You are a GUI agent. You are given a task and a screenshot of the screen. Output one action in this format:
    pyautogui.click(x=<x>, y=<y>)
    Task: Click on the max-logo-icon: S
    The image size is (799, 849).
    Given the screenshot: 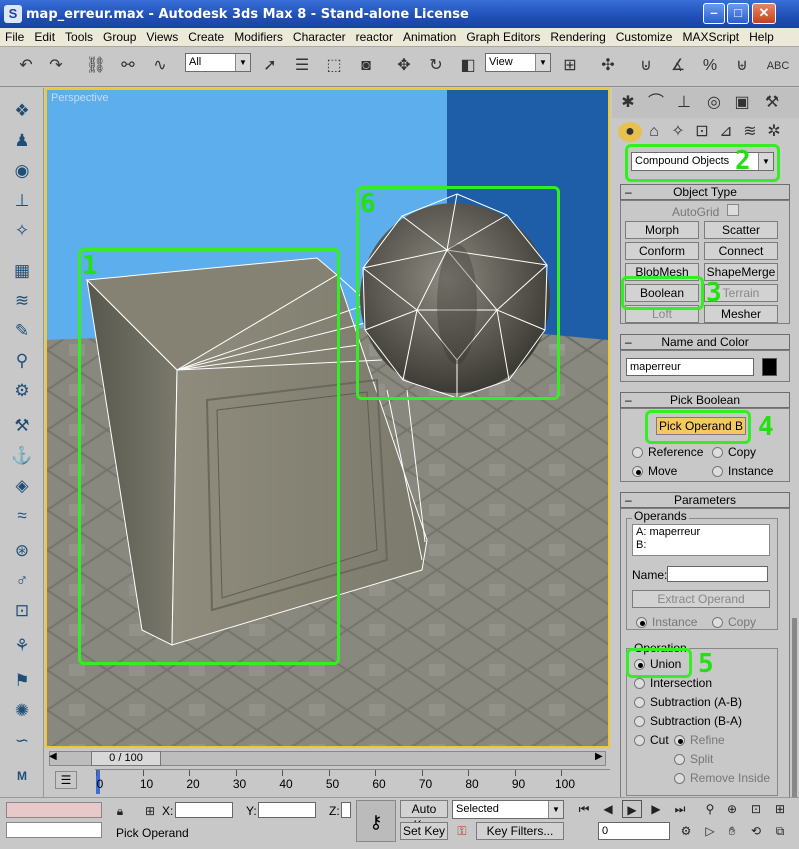 What is the action you would take?
    pyautogui.click(x=13, y=14)
    